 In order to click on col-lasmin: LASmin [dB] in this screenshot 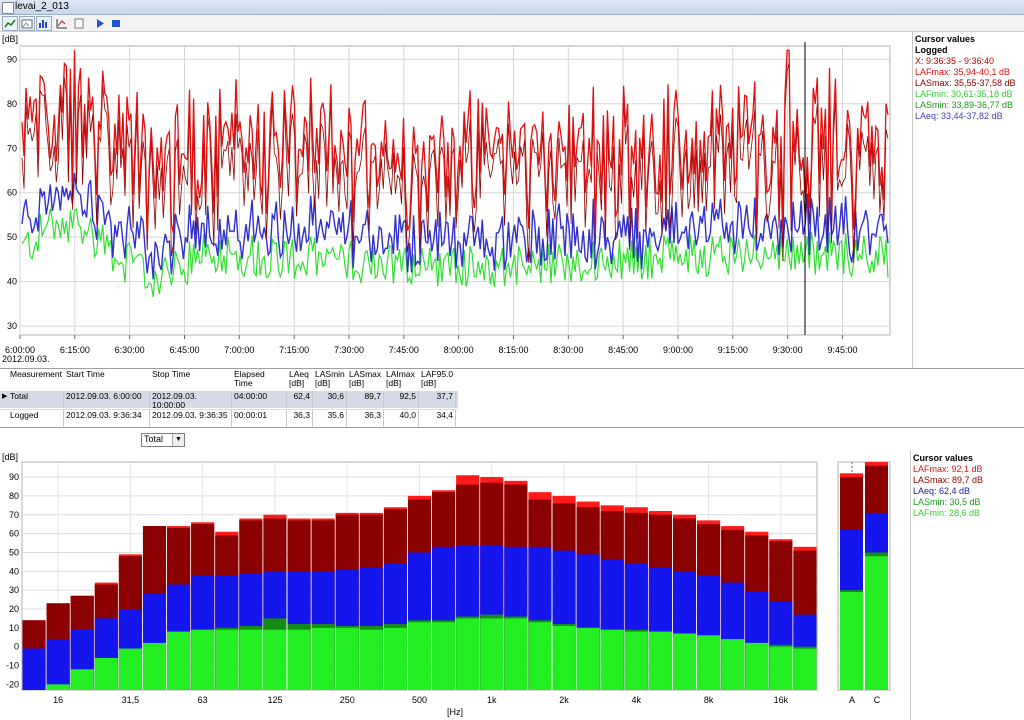, I will do `click(330, 378)`.